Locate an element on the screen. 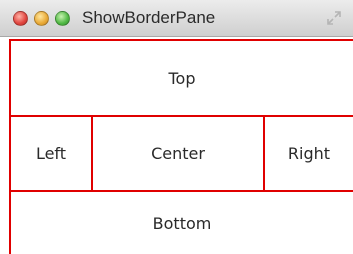 The width and height of the screenshot is (353, 254). center-region-label: Center is located at coordinates (178, 153).